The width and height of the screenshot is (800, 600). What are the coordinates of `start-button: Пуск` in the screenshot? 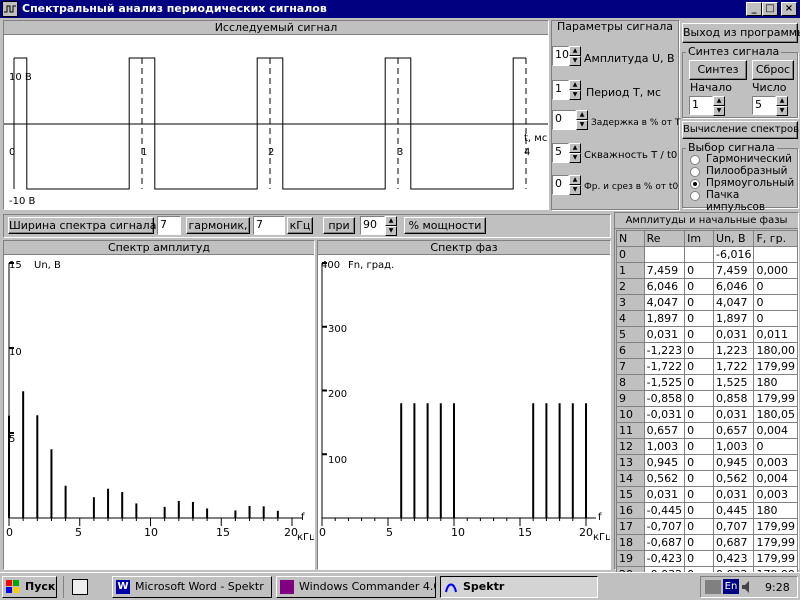 It's located at (29, 587).